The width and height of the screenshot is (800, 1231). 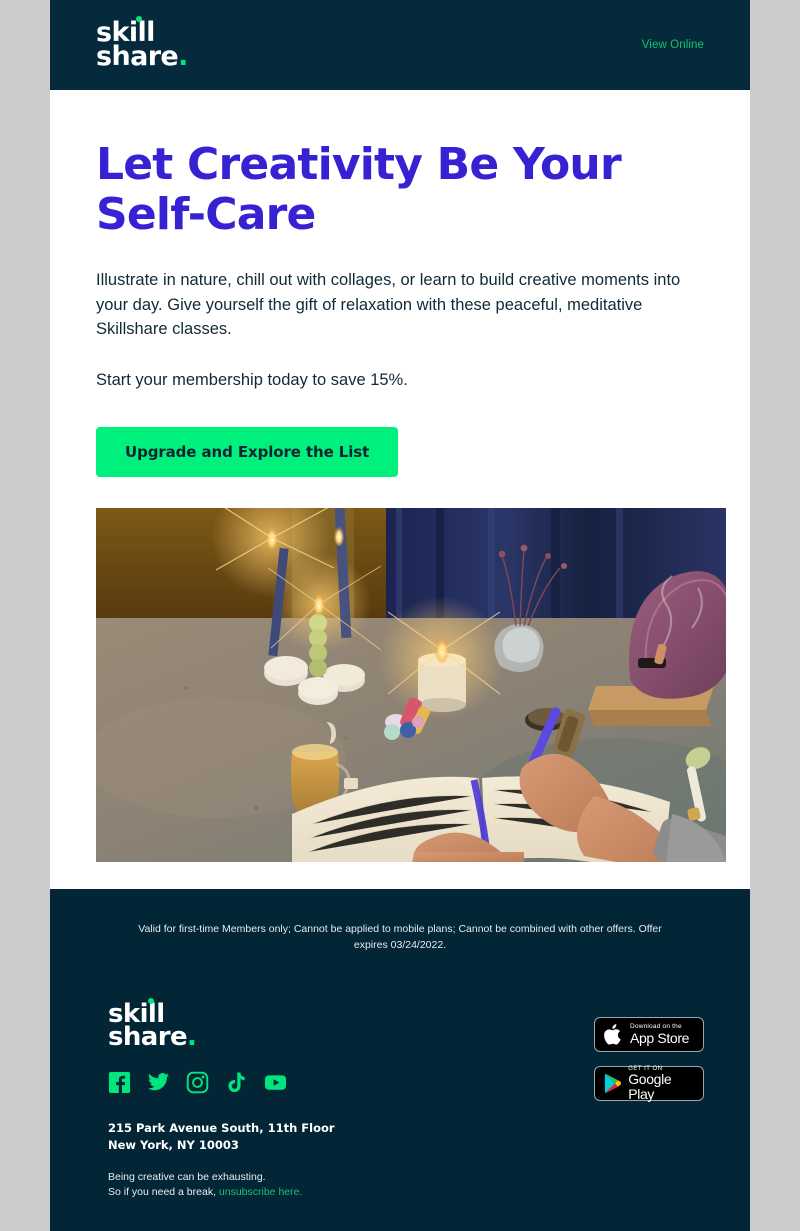 I want to click on twitter-icon, so click(x=158, y=1082).